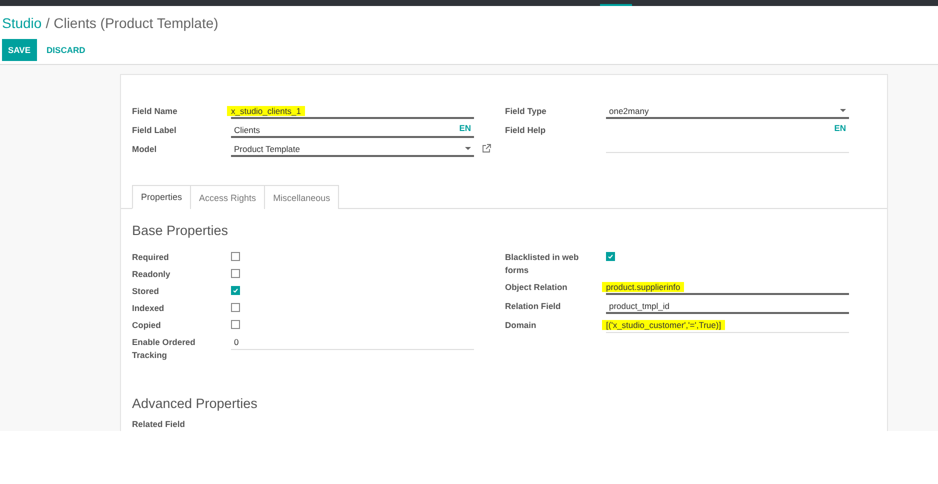 Image resolution: width=938 pixels, height=484 pixels. I want to click on field-label: Enable Ordered Tracking, so click(164, 349).